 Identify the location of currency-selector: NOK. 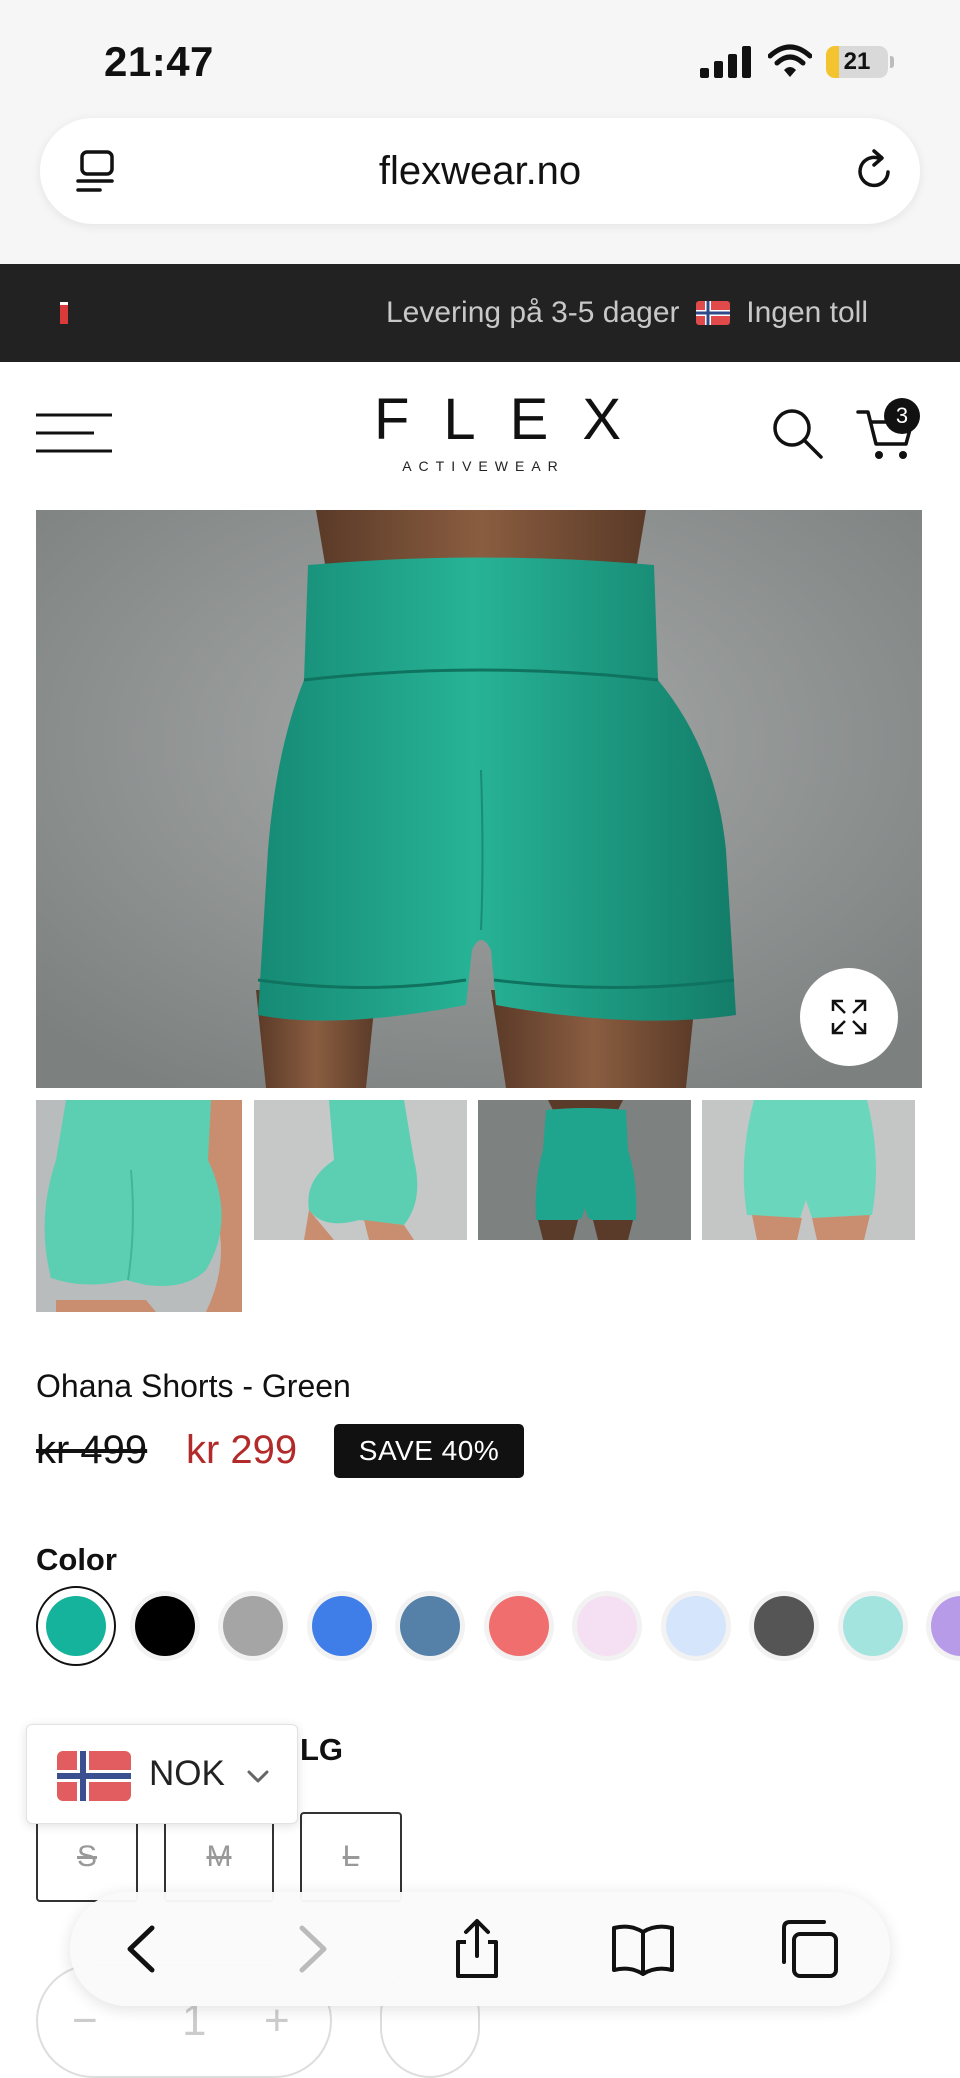
(162, 1774).